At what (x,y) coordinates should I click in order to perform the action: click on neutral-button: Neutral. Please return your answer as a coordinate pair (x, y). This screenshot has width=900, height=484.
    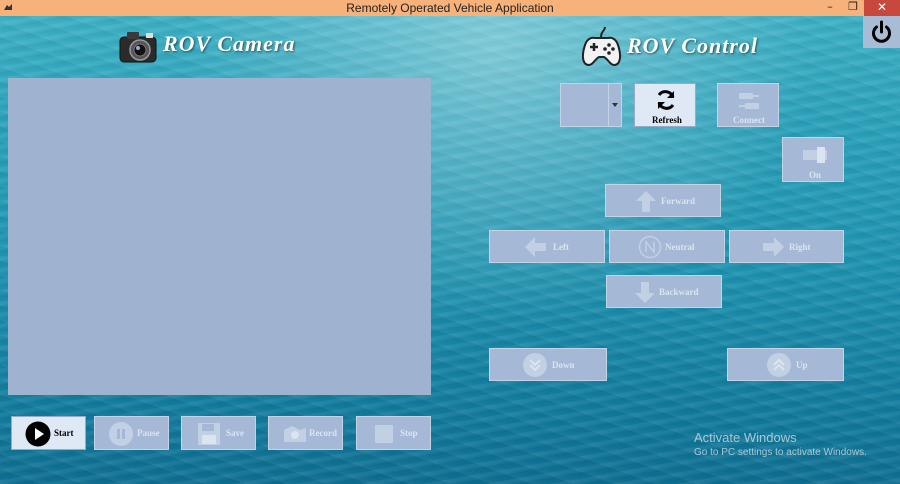
    Looking at the image, I should click on (667, 246).